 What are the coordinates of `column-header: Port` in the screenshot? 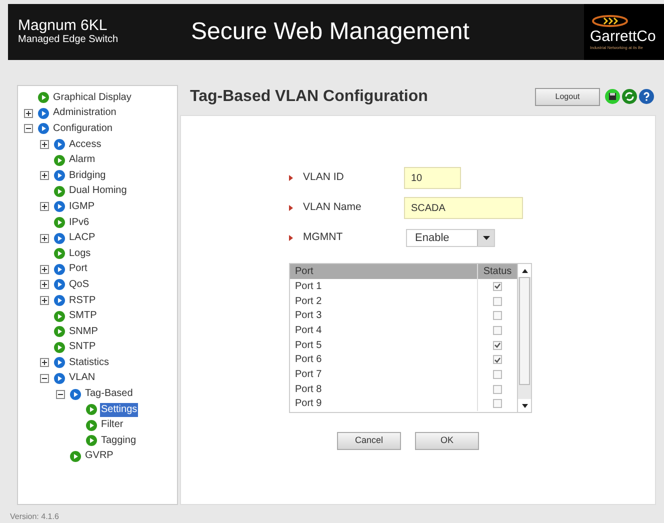 It's located at (304, 272).